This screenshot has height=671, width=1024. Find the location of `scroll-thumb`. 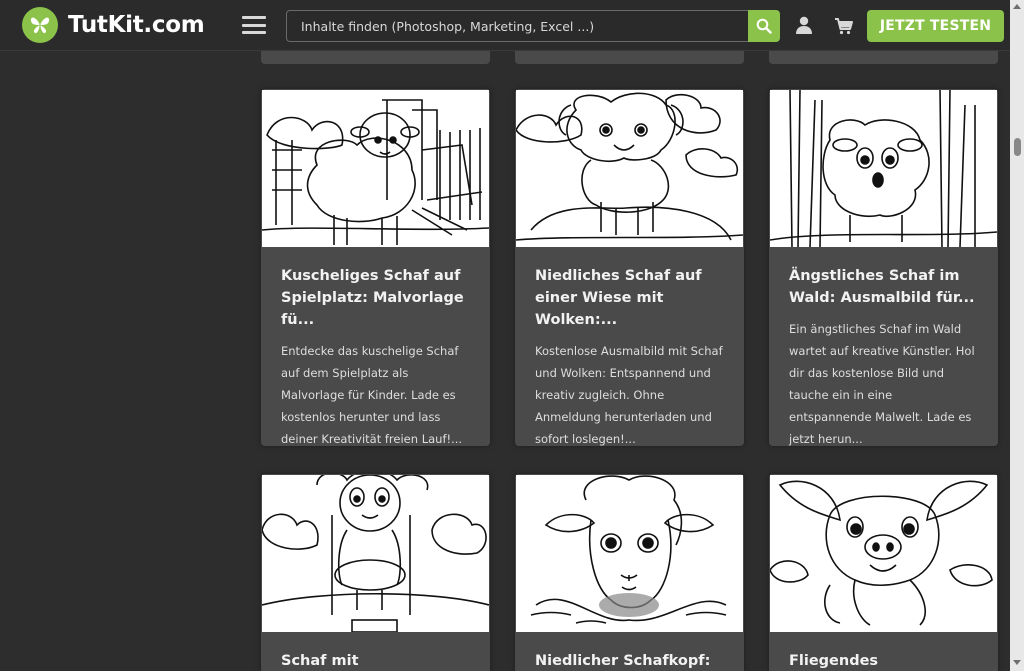

scroll-thumb is located at coordinates (1017, 147).